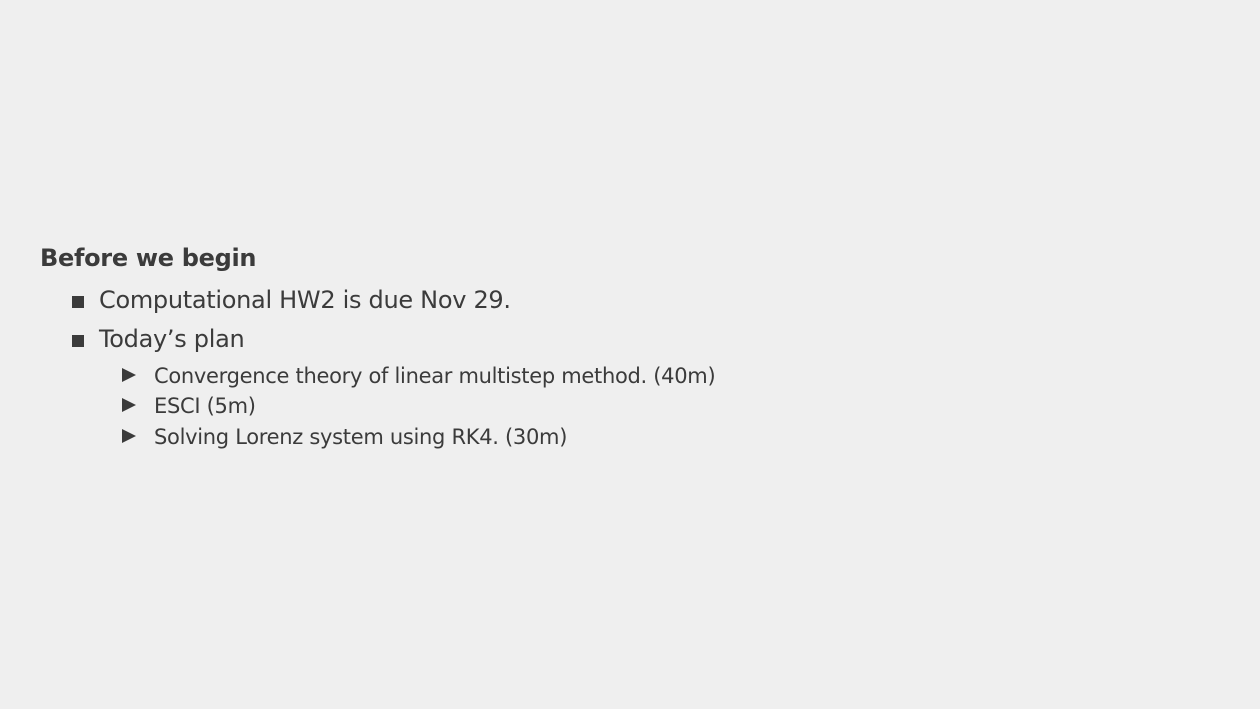 The width and height of the screenshot is (1260, 709). Describe the element at coordinates (205, 406) in the screenshot. I see `sub-list-item-text: ESCI (5m)` at that location.